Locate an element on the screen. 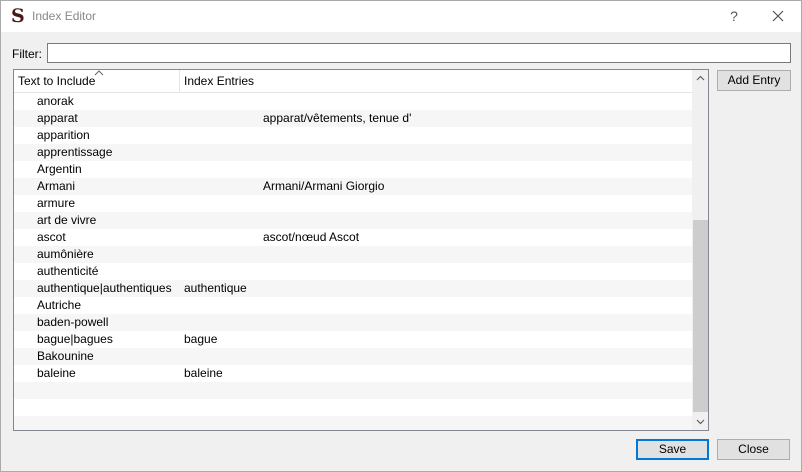 The height and width of the screenshot is (472, 802). table-row: apparat apparat/vêtements, tenue d' is located at coordinates (353, 118).